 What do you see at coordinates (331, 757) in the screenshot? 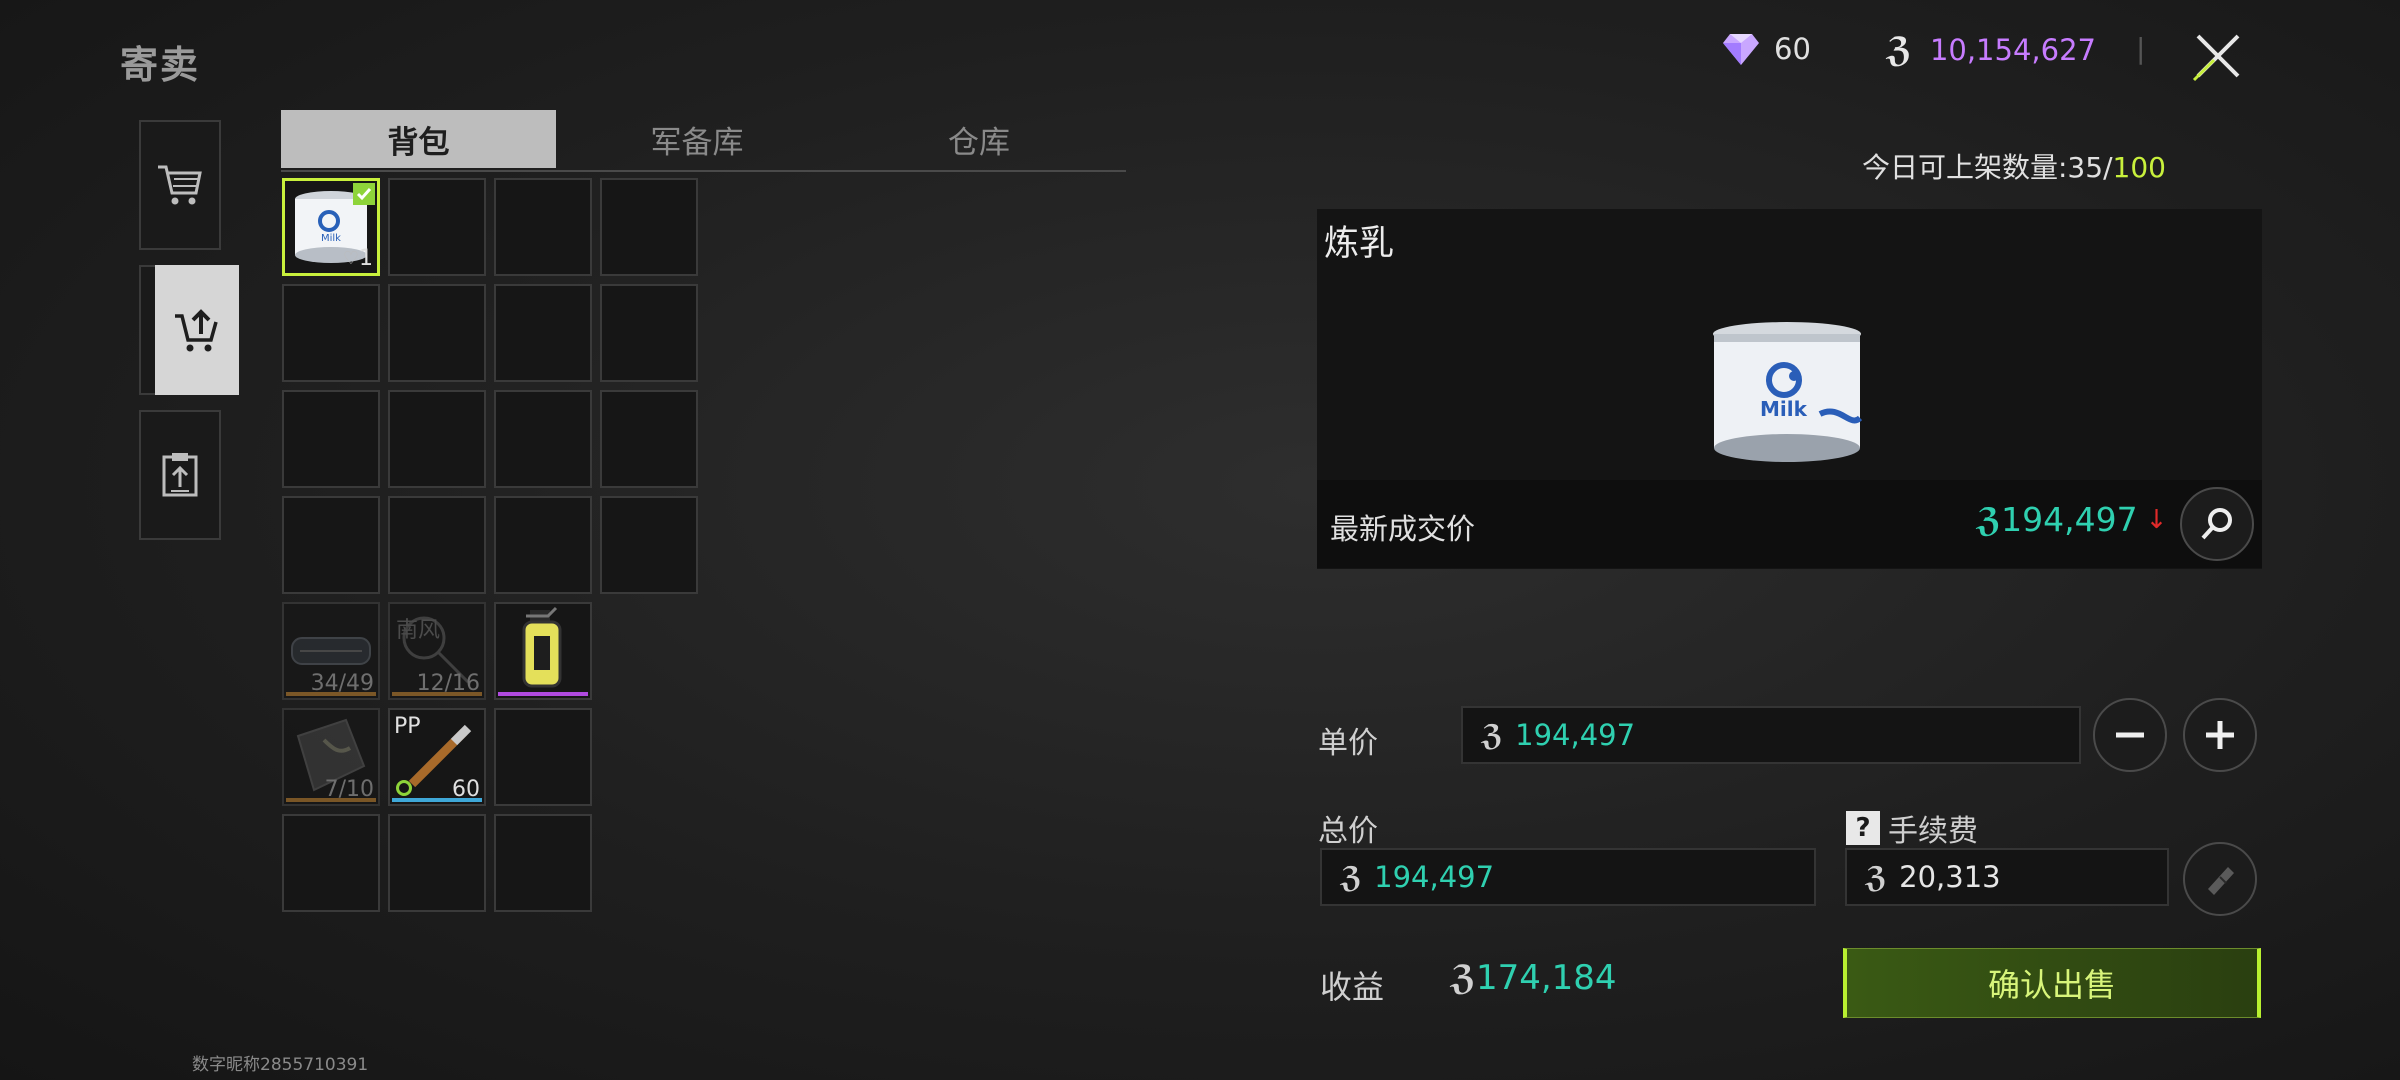
I see `inventory-slot-map-package: 7/10` at bounding box center [331, 757].